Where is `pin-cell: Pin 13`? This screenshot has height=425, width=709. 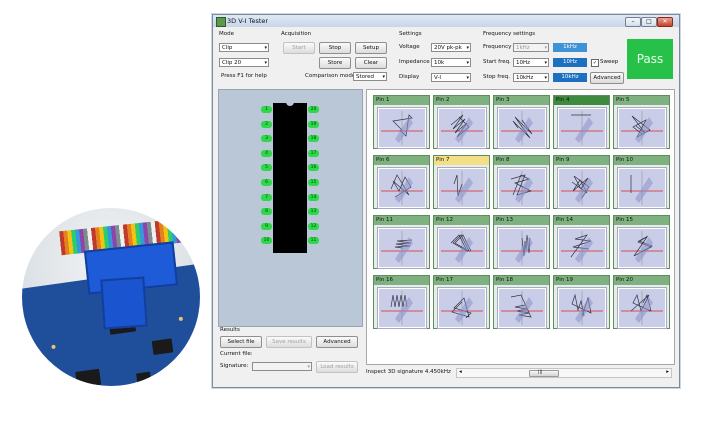 pin-cell: Pin 13 is located at coordinates (521, 242).